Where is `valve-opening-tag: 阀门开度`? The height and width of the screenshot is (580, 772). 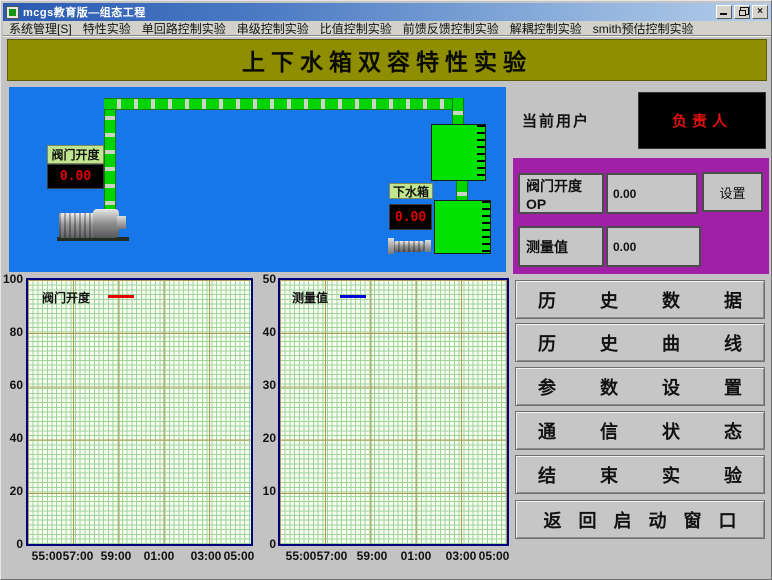
valve-opening-tag: 阀门开度 is located at coordinates (75, 154).